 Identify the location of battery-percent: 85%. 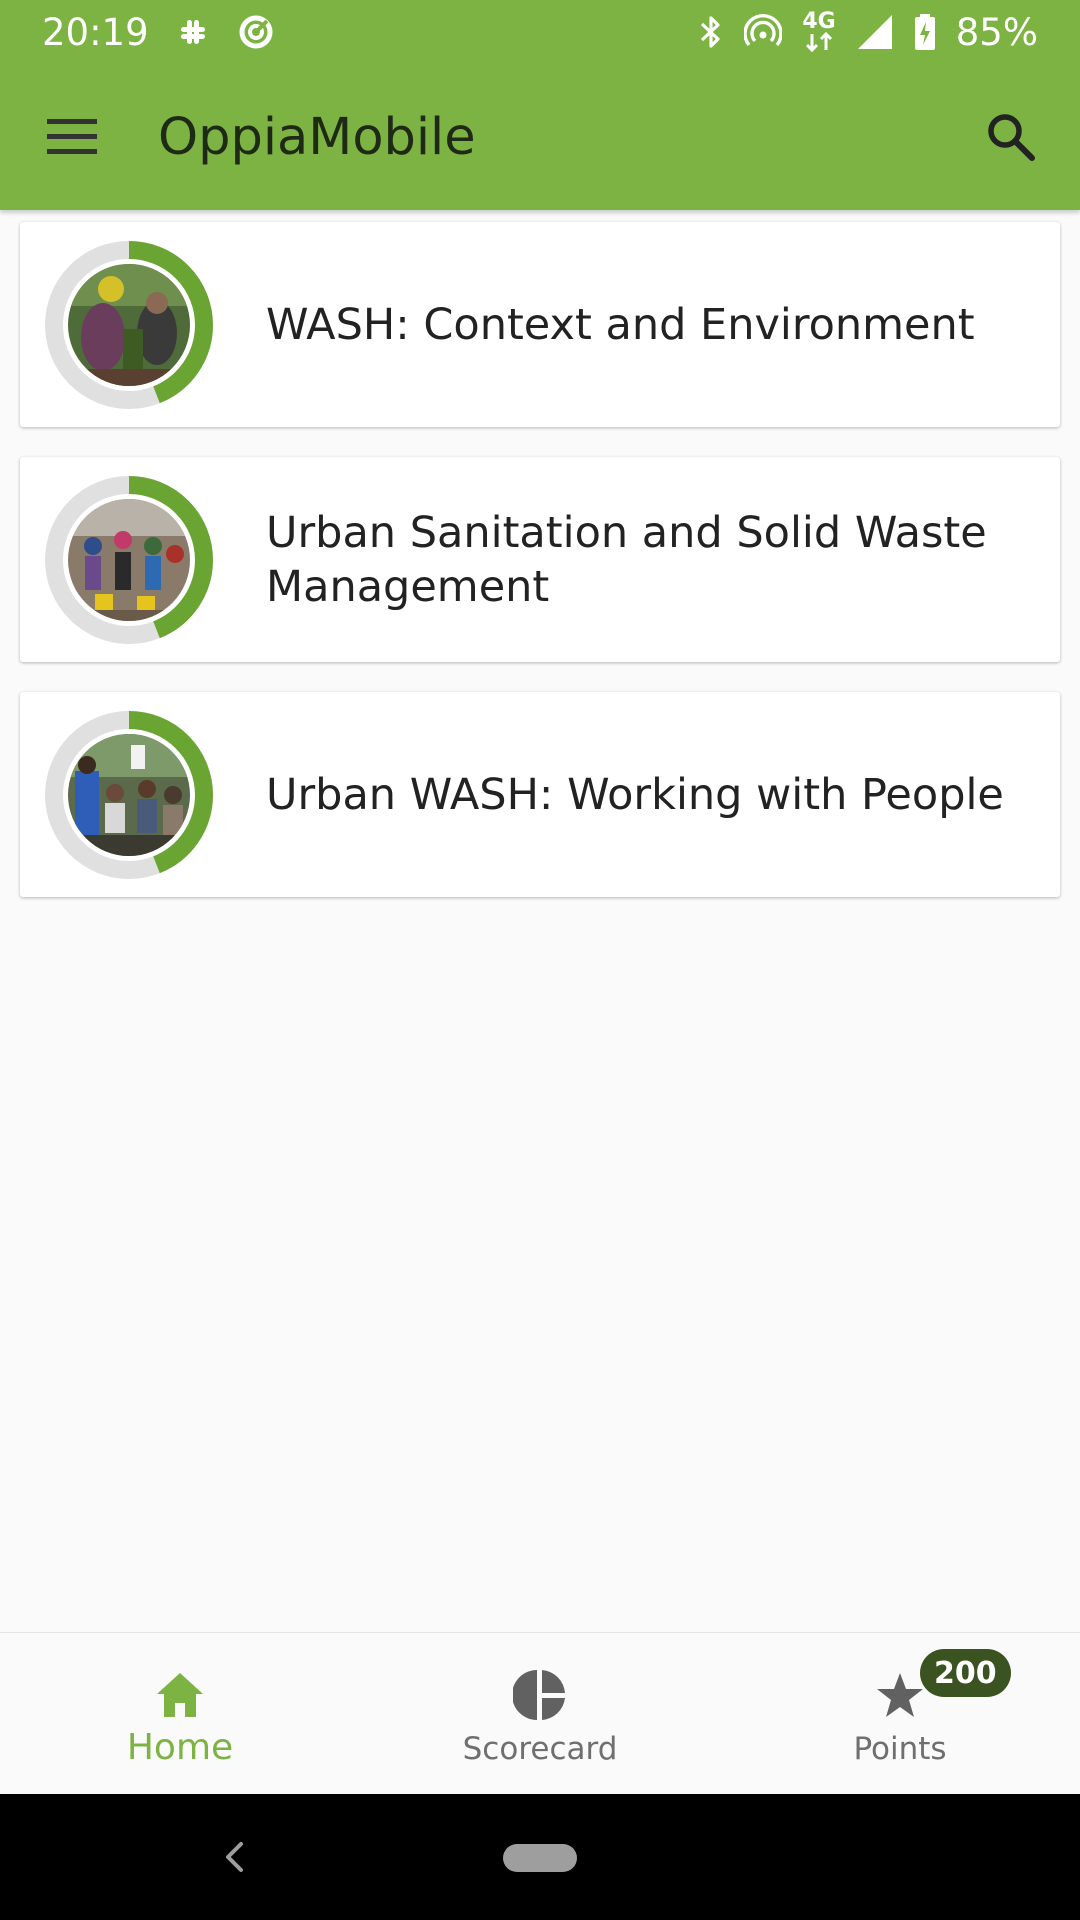
(996, 32).